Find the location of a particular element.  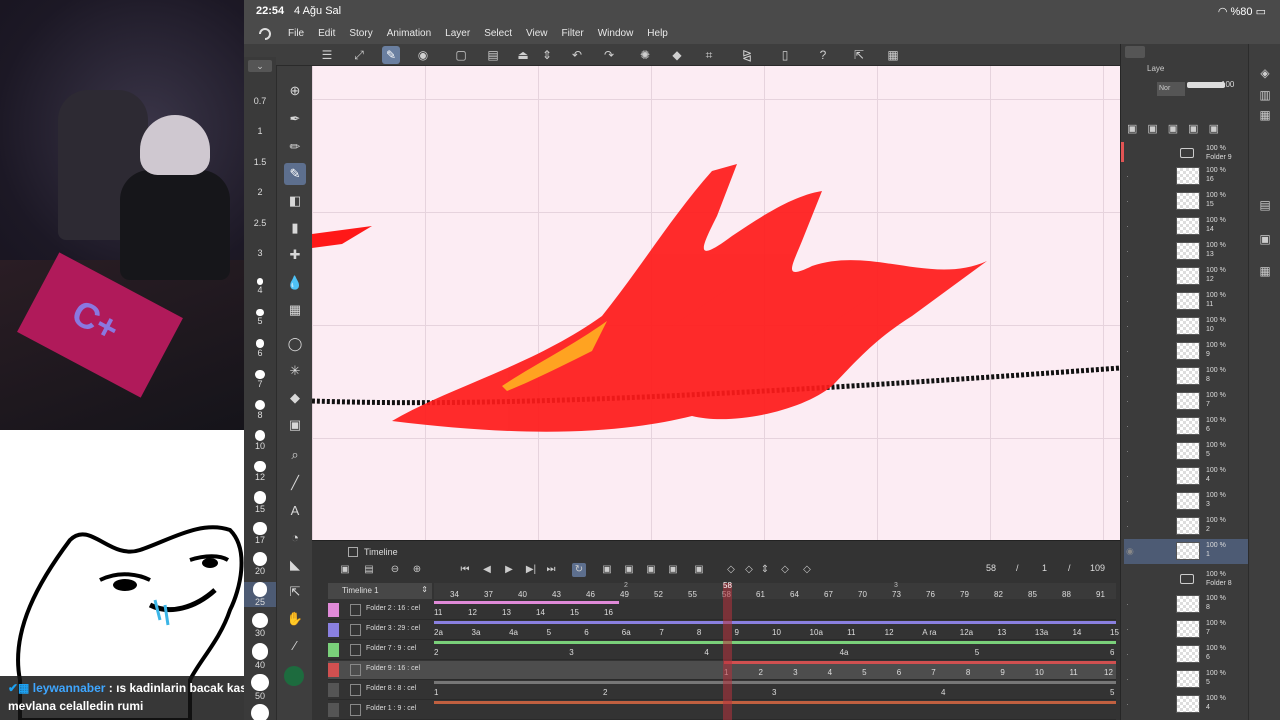

layer-row: · 100 % 12 is located at coordinates (1186, 276).